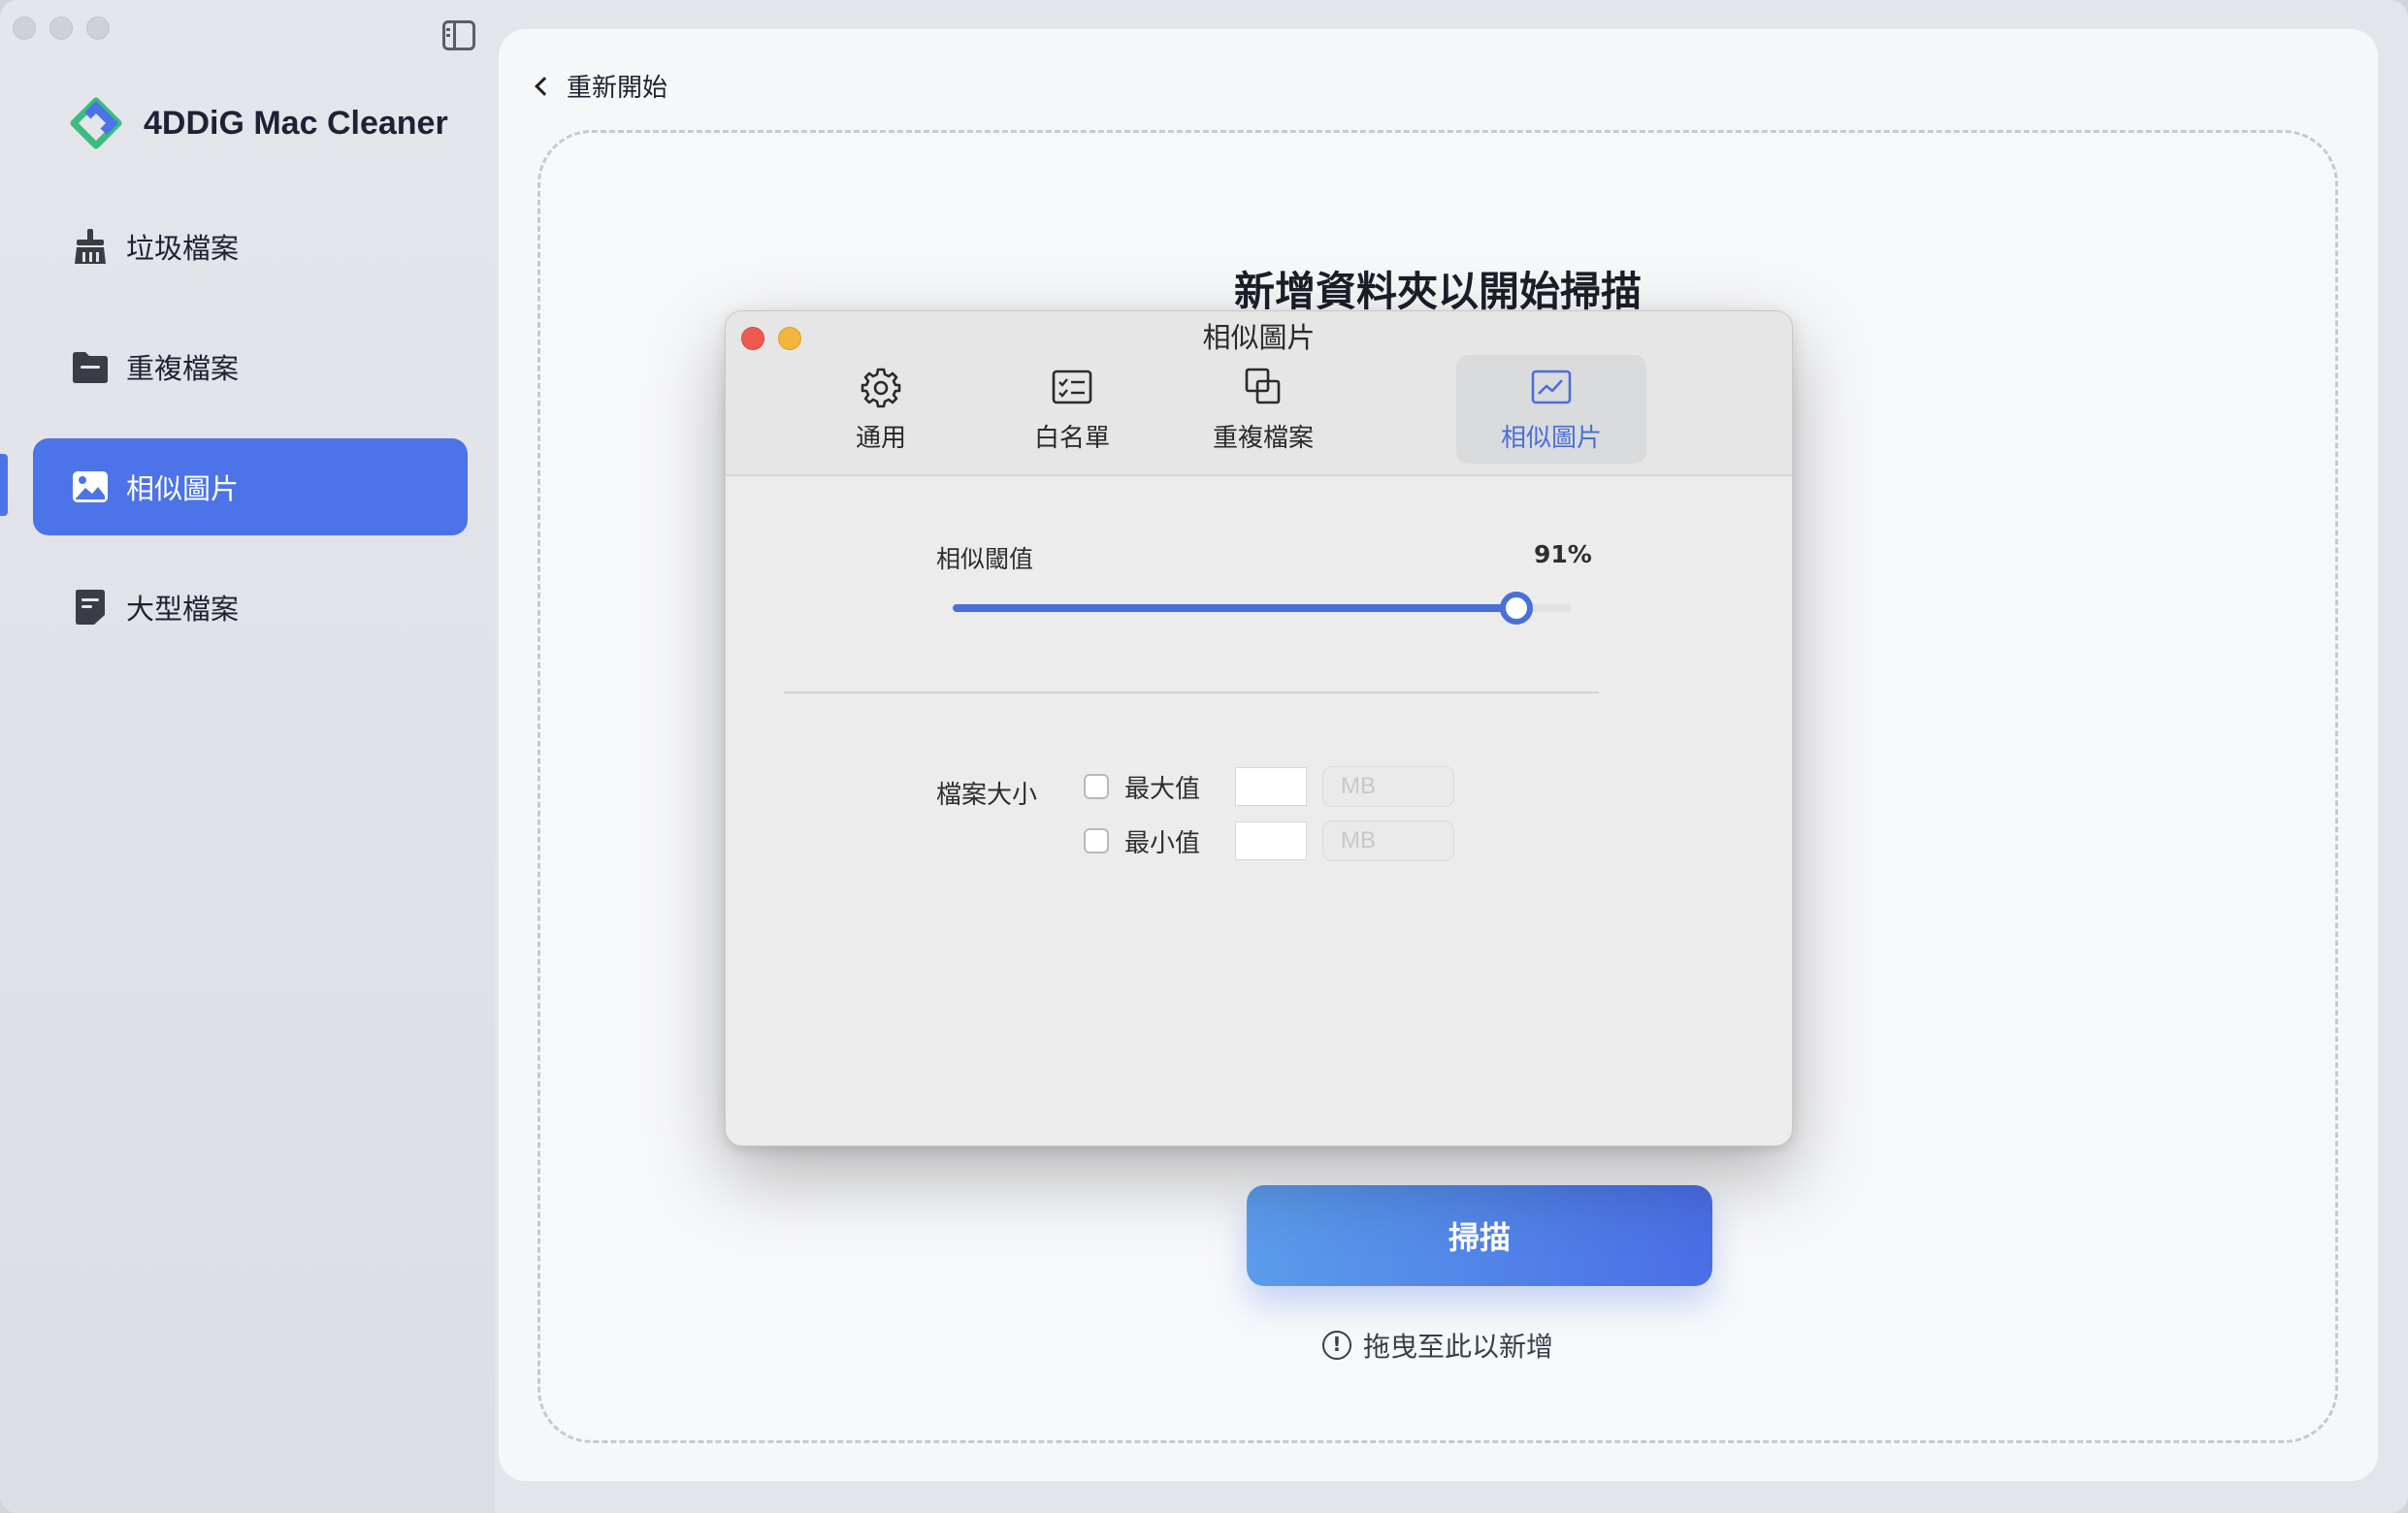 The image size is (2408, 1513). Describe the element at coordinates (90, 607) in the screenshot. I see `large-file-icon` at that location.